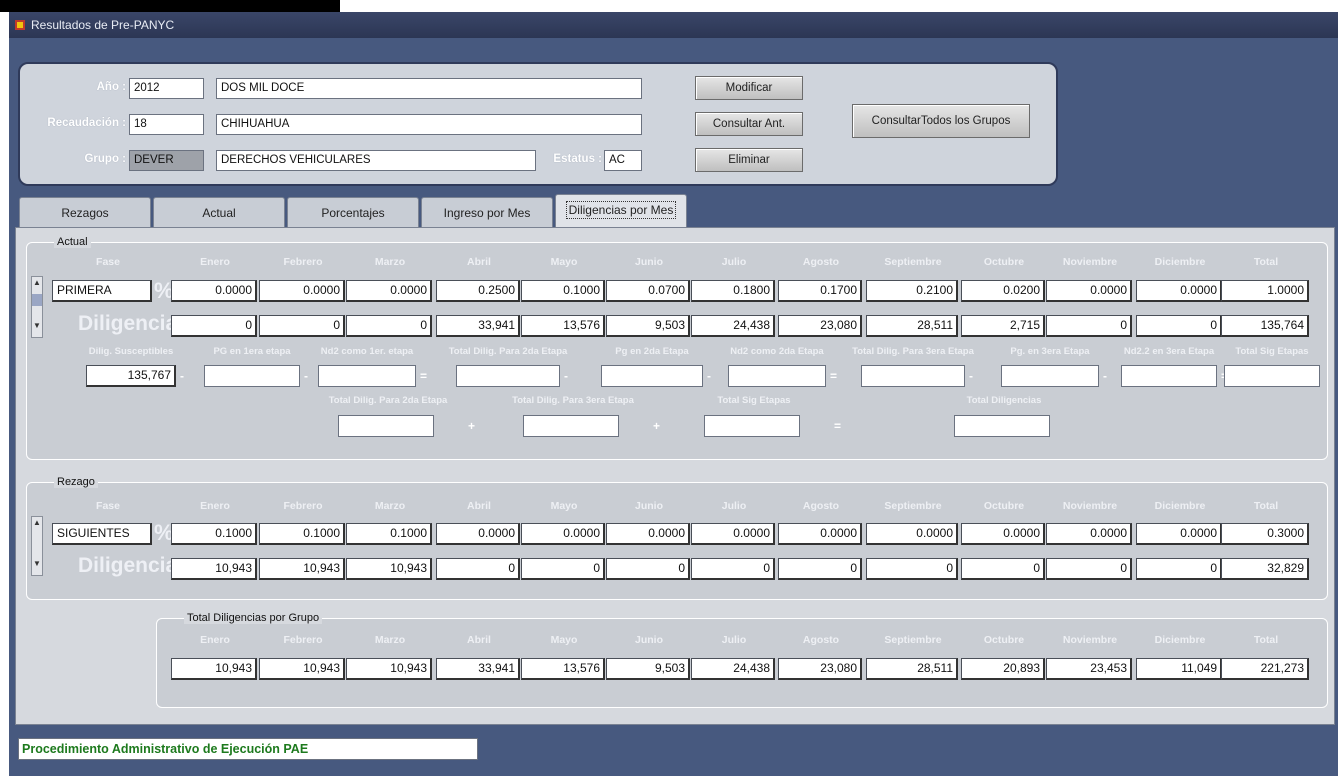 Image resolution: width=1338 pixels, height=776 pixels. Describe the element at coordinates (749, 160) in the screenshot. I see `eliminar-button: Eliminar` at that location.